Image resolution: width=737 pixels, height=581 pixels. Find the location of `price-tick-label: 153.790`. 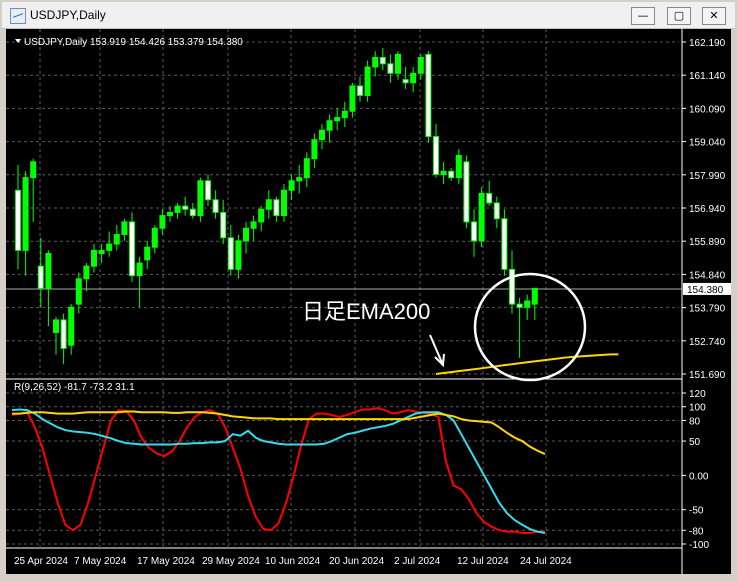

price-tick-label: 153.790 is located at coordinates (707, 309).